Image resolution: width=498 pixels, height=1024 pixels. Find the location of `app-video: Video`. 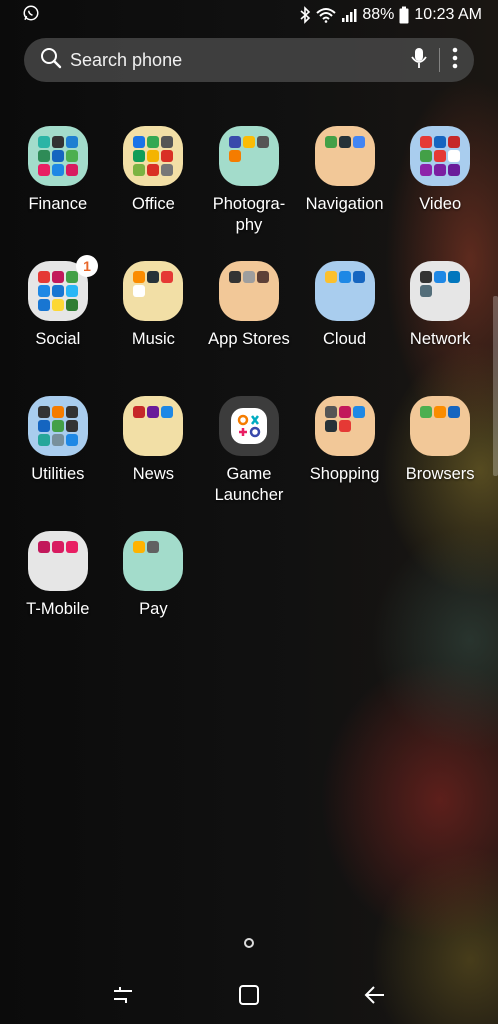

app-video: Video is located at coordinates (440, 193).